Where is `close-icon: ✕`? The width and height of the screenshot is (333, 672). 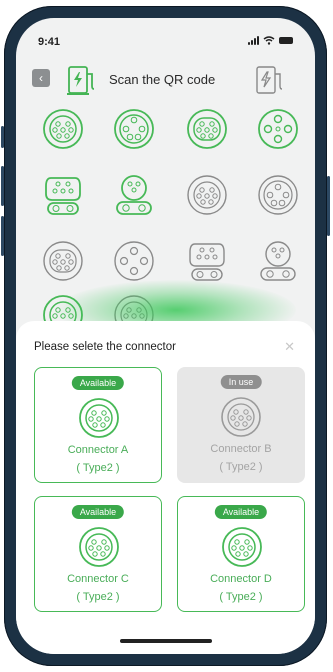
close-icon: ✕ is located at coordinates (289, 347).